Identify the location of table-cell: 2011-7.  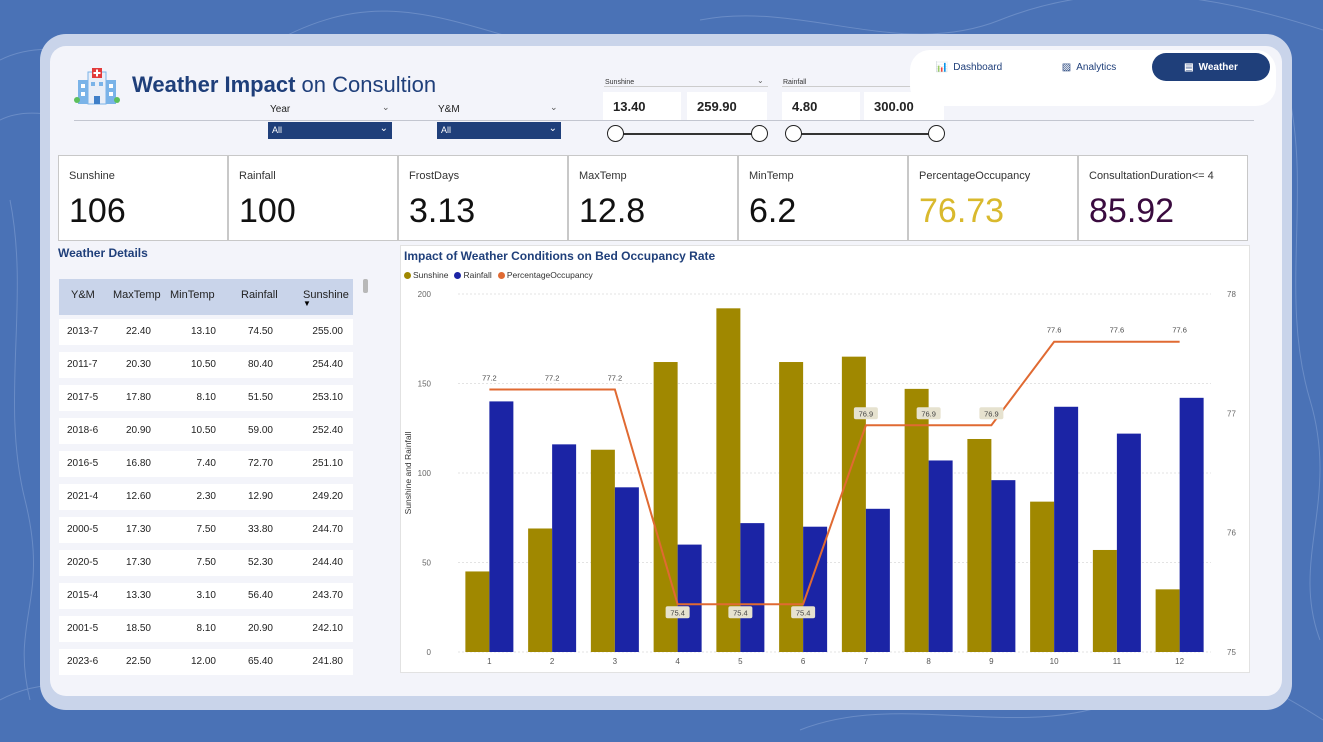
(82, 364).